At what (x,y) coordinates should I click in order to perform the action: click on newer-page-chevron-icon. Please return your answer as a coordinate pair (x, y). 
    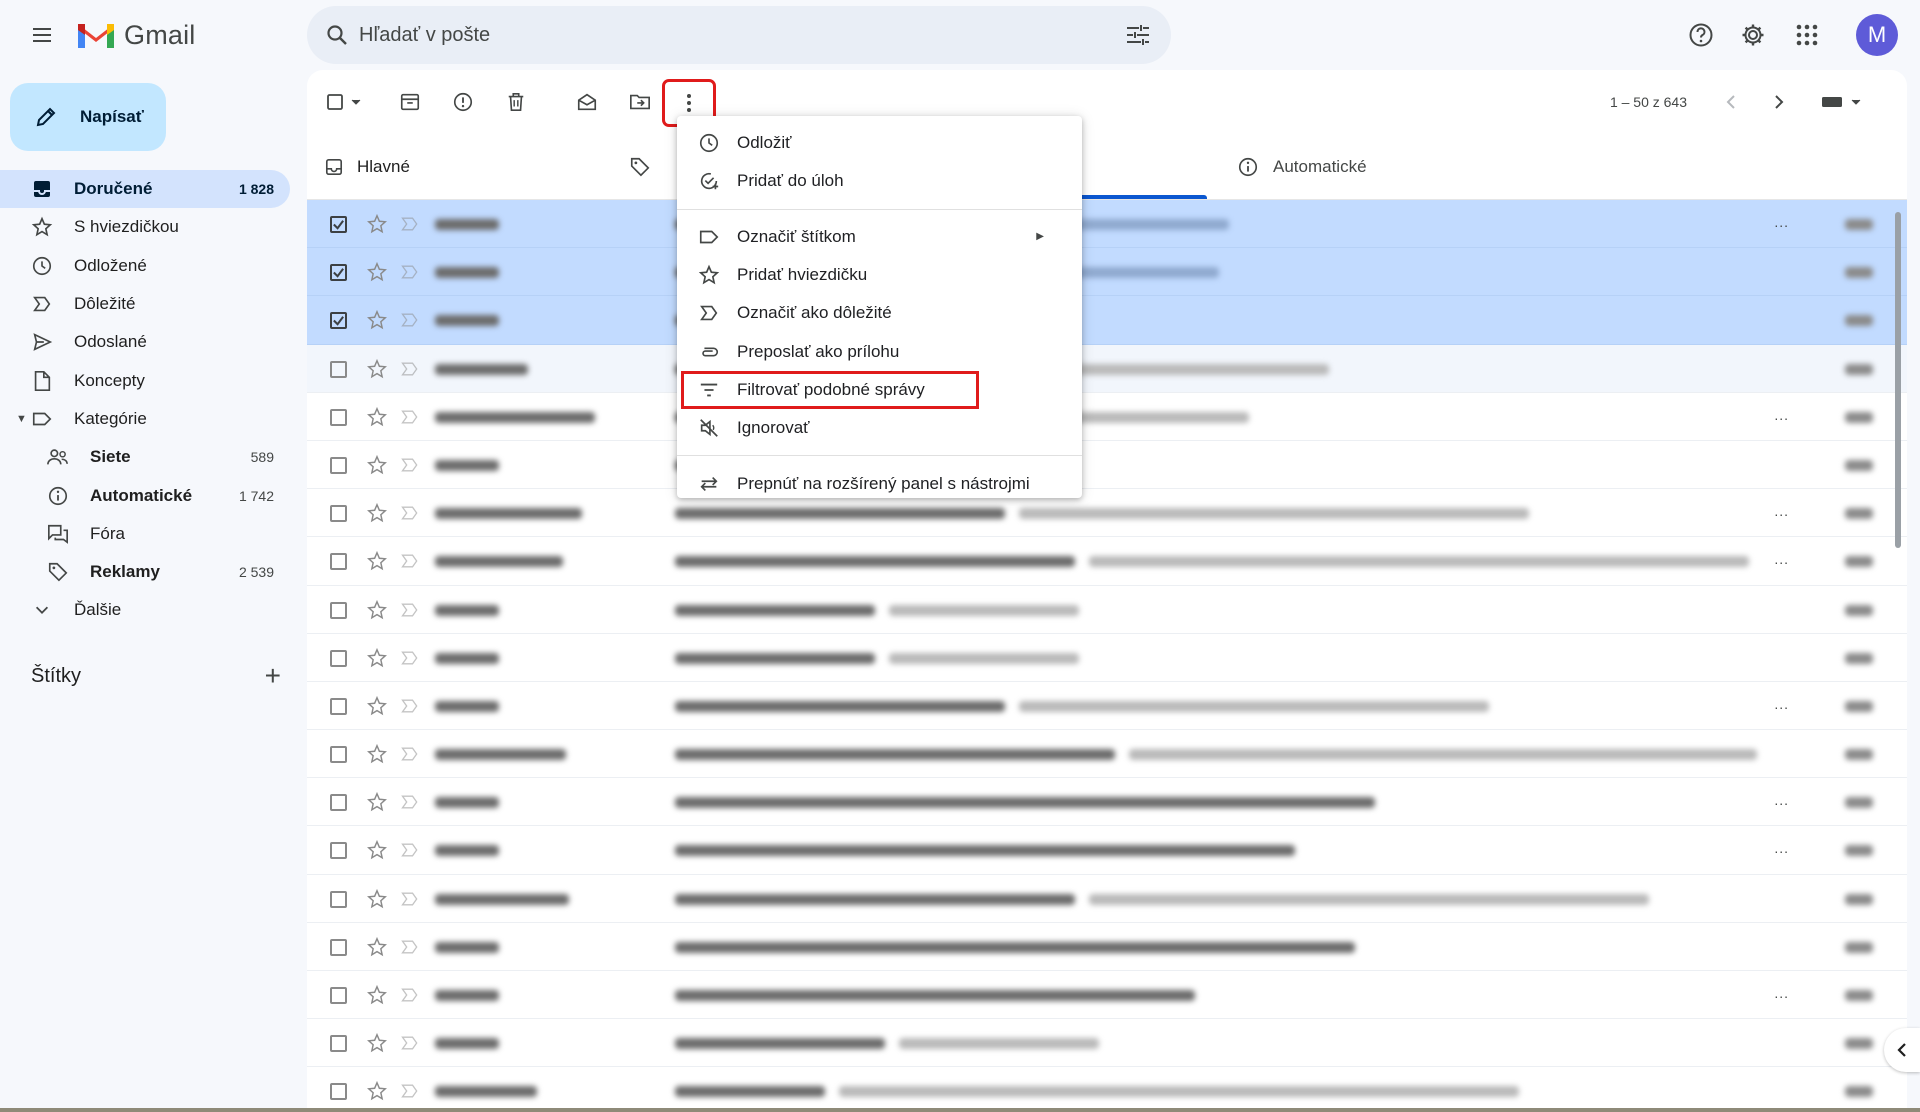
    Looking at the image, I should click on (1731, 102).